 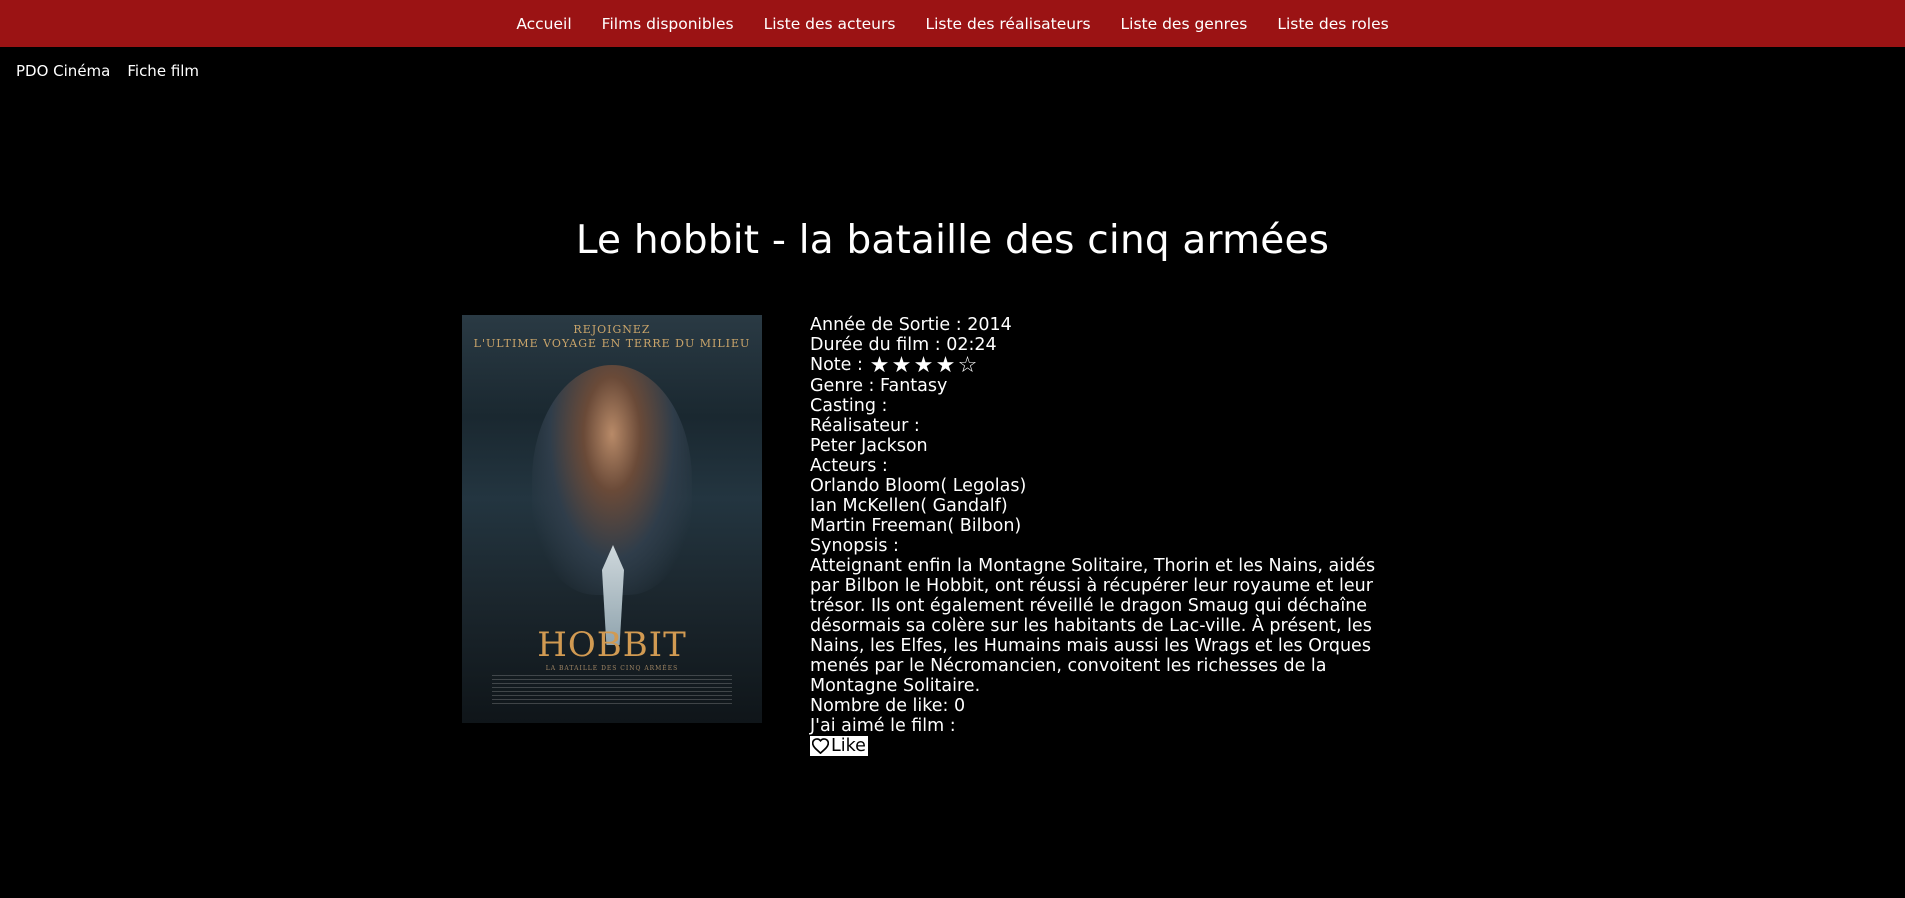 I want to click on rating-label: Note :, so click(x=839, y=365).